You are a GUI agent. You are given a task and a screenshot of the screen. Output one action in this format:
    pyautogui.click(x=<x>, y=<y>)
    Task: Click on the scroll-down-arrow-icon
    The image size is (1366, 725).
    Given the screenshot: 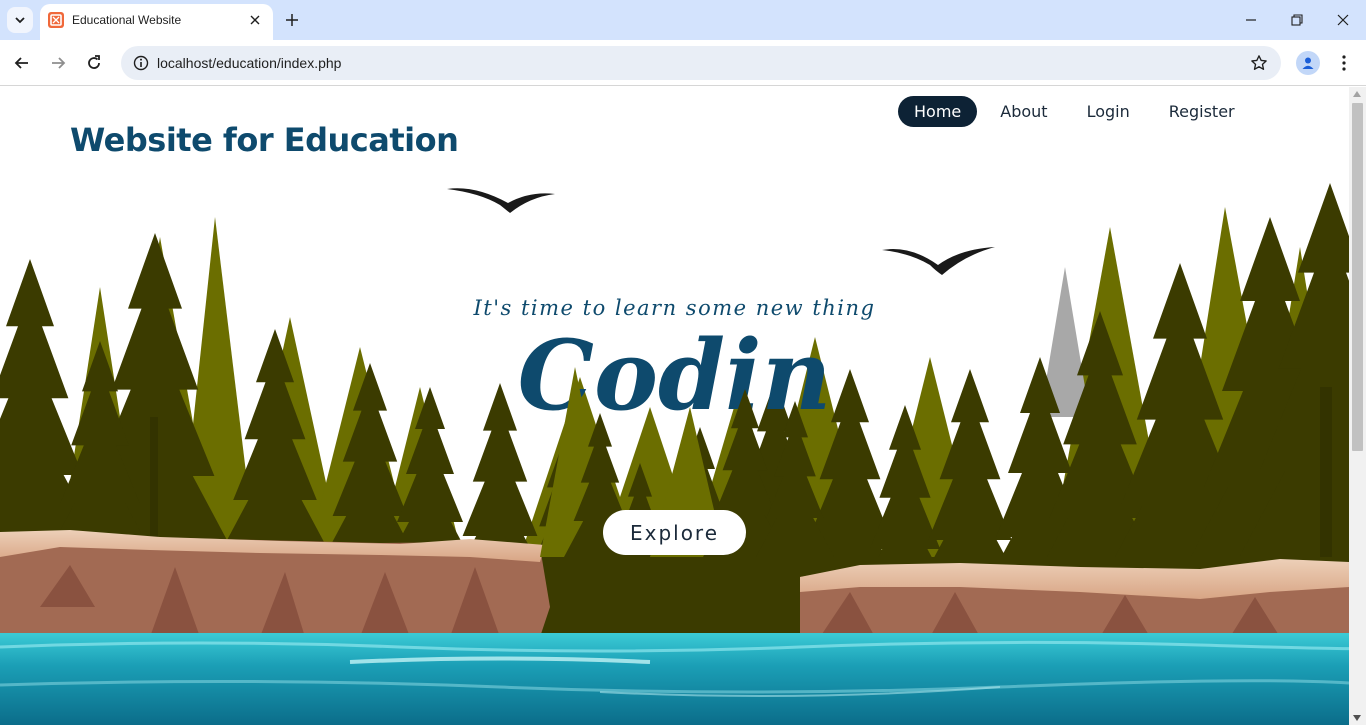 What is the action you would take?
    pyautogui.click(x=1357, y=718)
    